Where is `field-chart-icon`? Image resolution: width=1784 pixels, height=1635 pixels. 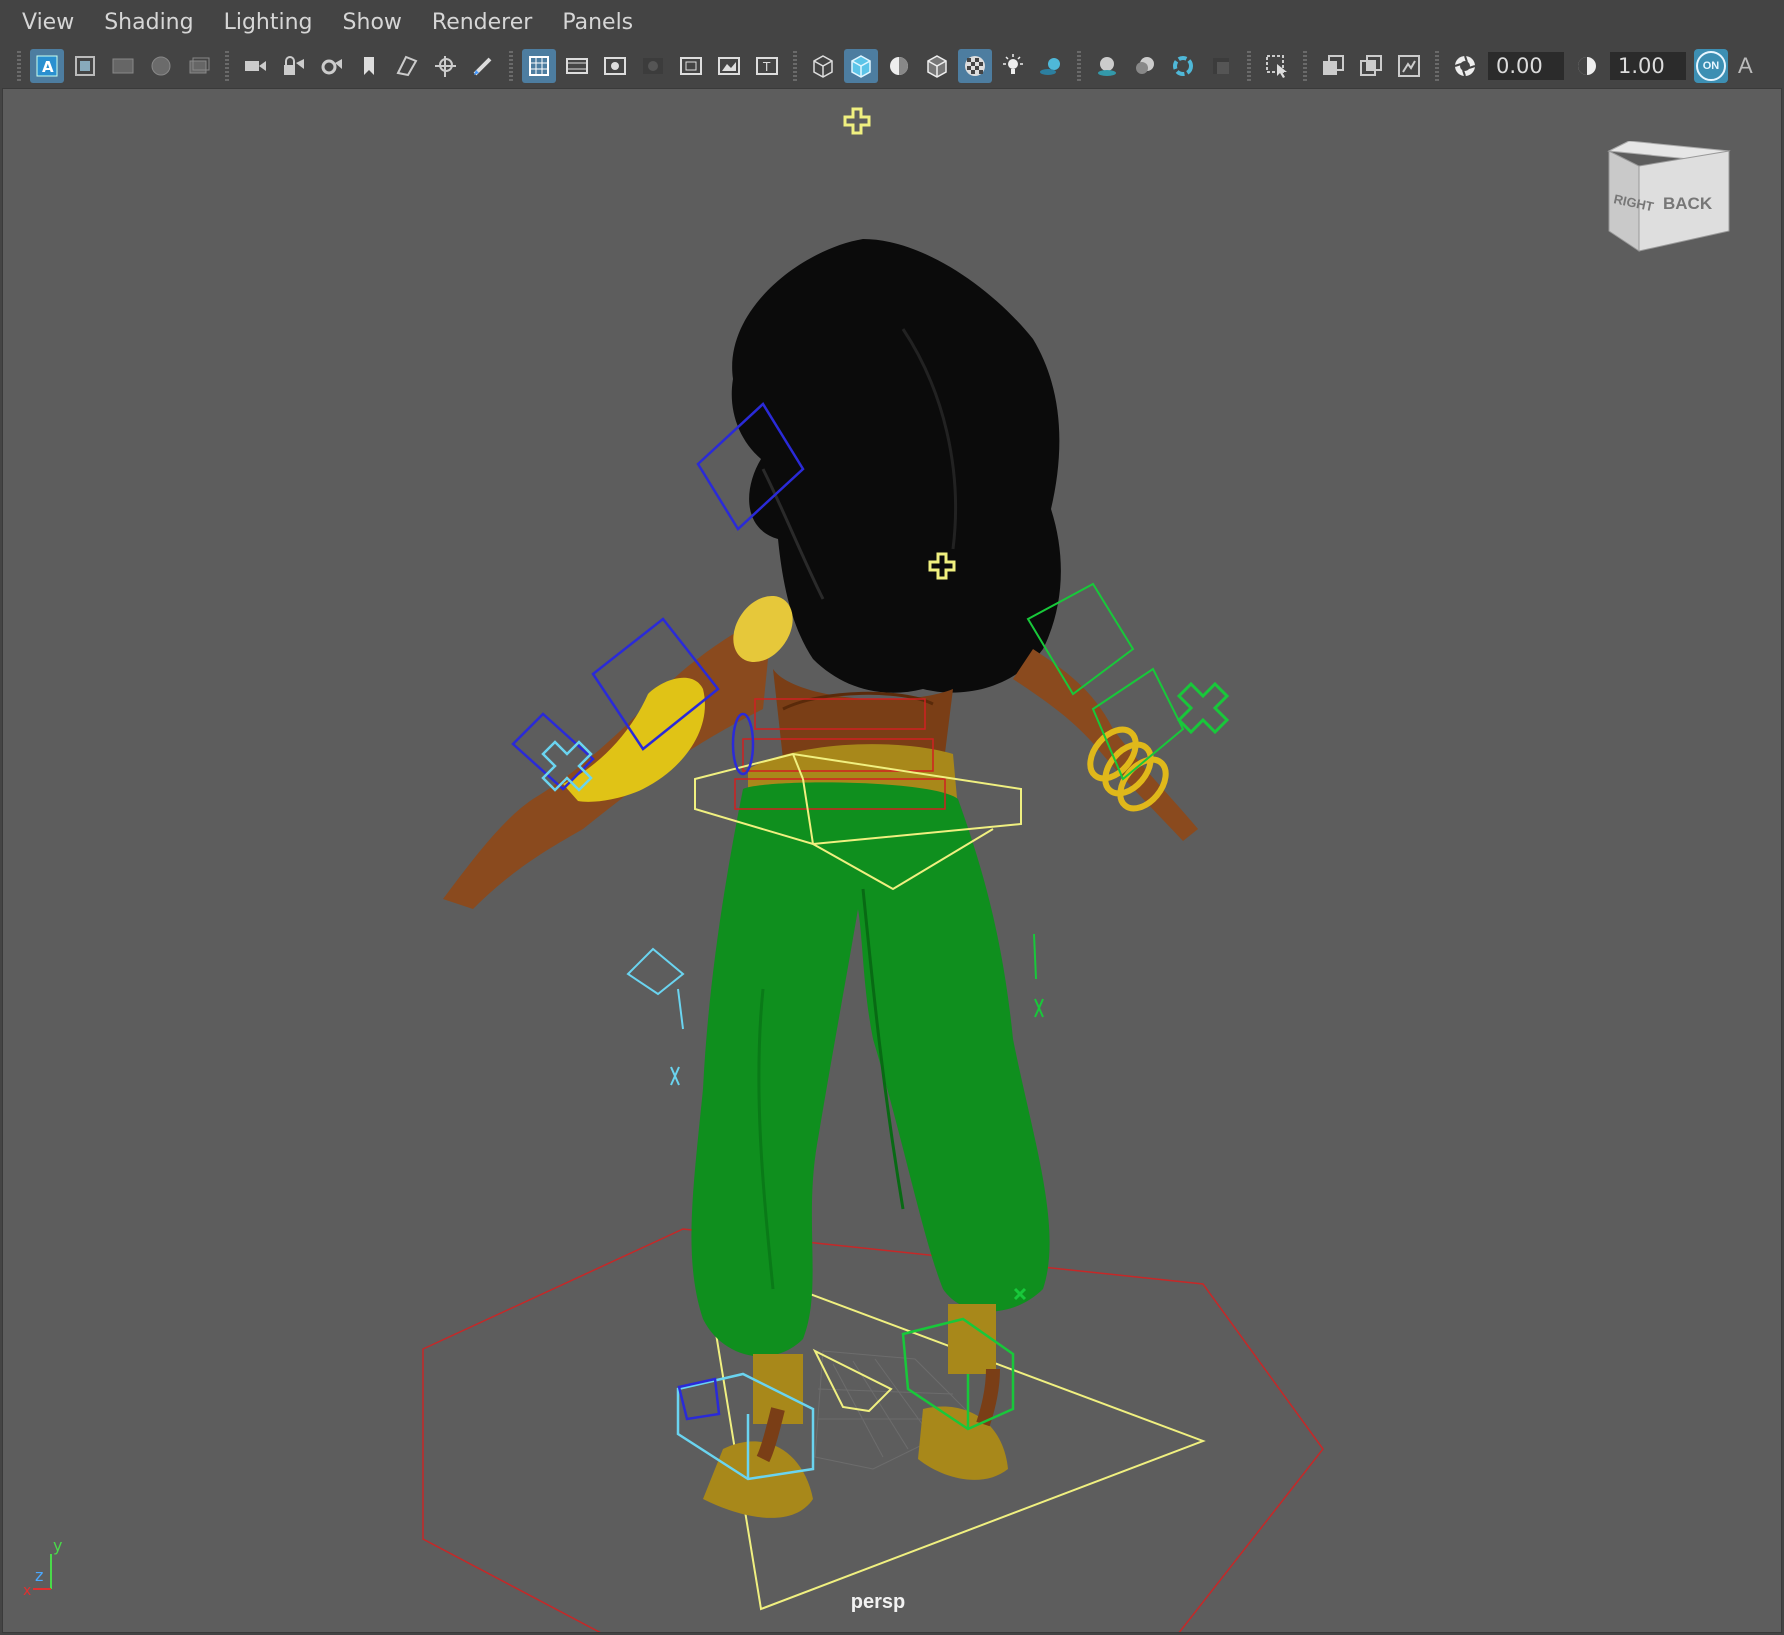
field-chart-icon is located at coordinates (691, 66).